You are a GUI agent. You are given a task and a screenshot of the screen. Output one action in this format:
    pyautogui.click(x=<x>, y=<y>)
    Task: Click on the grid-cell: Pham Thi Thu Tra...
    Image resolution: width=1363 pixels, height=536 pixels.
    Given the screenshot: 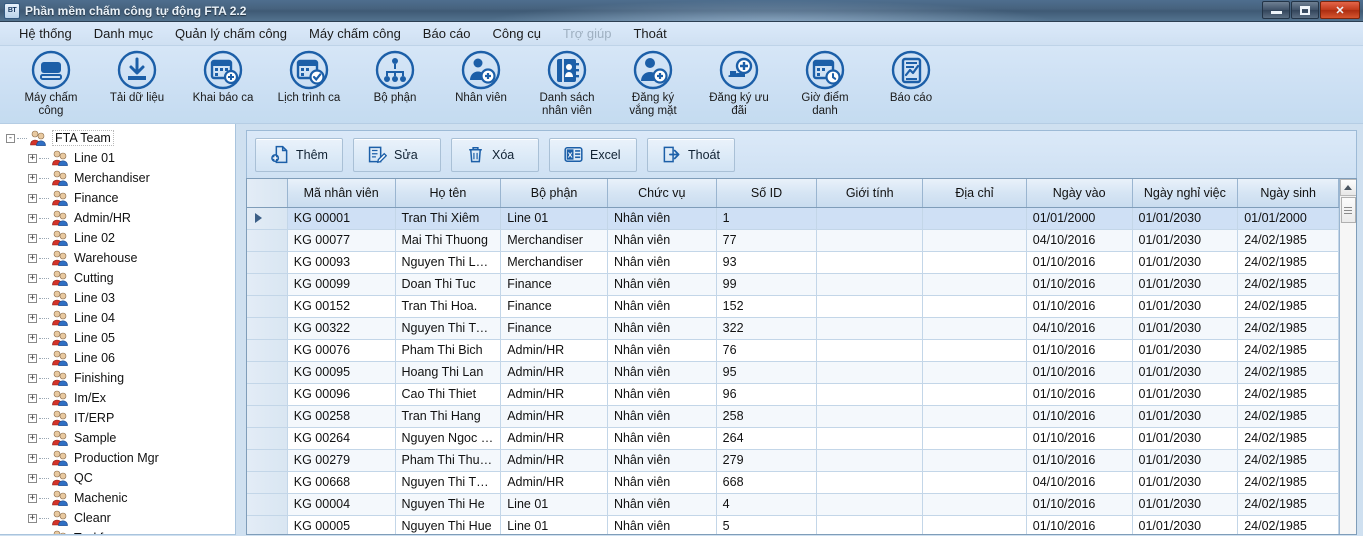 What is the action you would take?
    pyautogui.click(x=448, y=460)
    